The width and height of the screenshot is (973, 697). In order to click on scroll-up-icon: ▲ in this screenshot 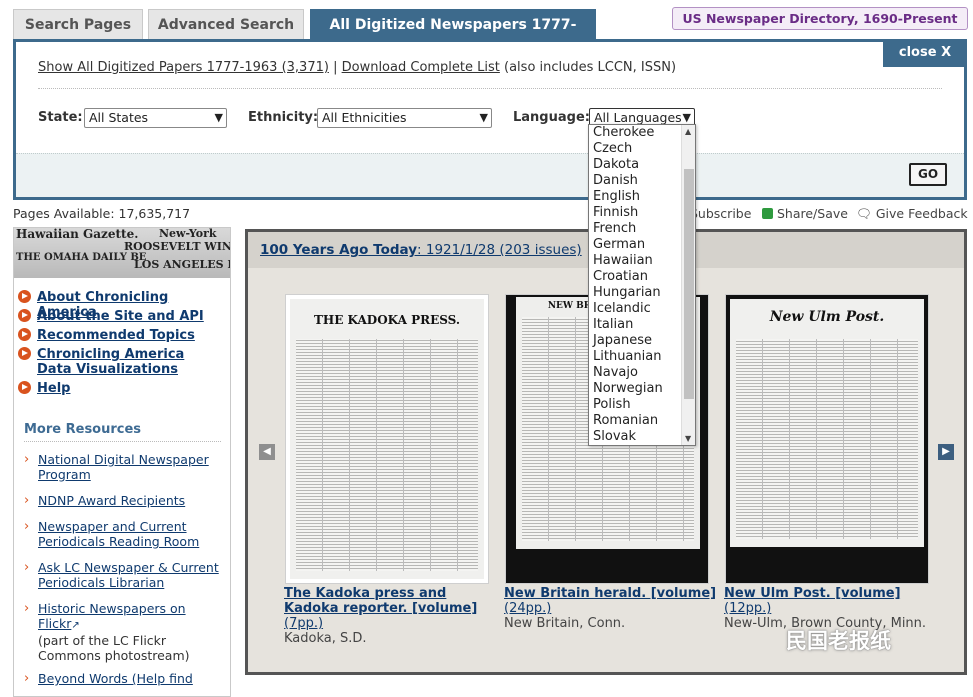, I will do `click(688, 131)`.